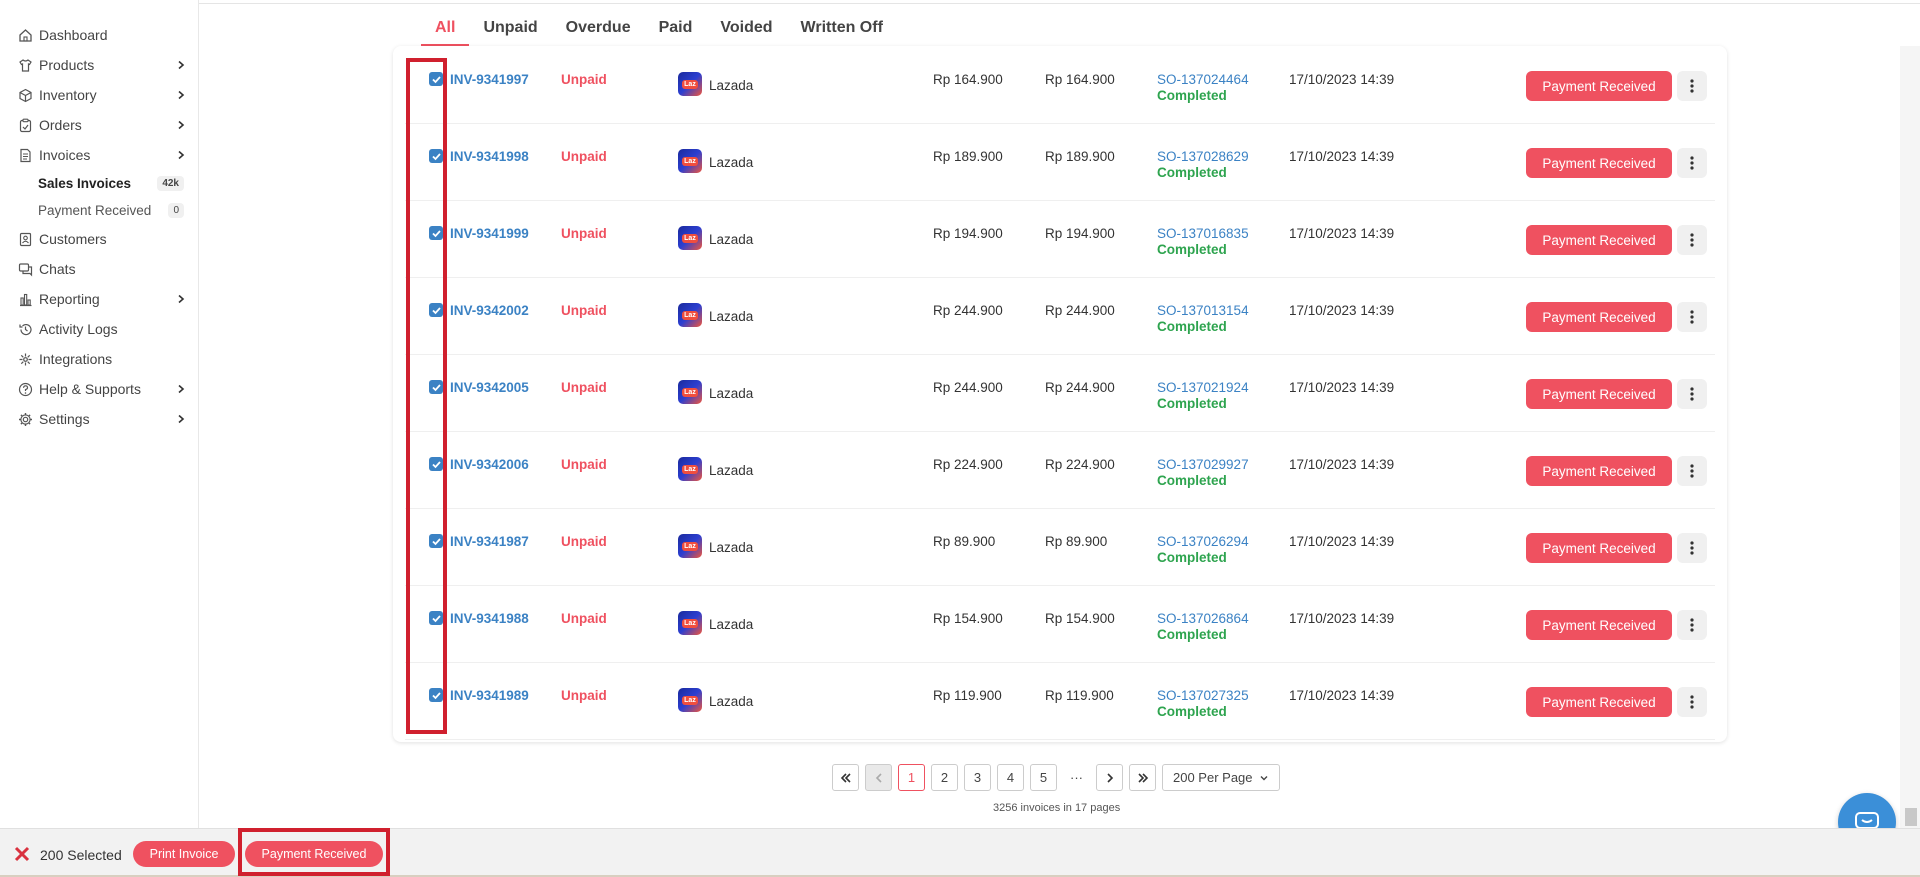 The width and height of the screenshot is (1920, 877). What do you see at coordinates (845, 777) in the screenshot?
I see `first-page-button` at bounding box center [845, 777].